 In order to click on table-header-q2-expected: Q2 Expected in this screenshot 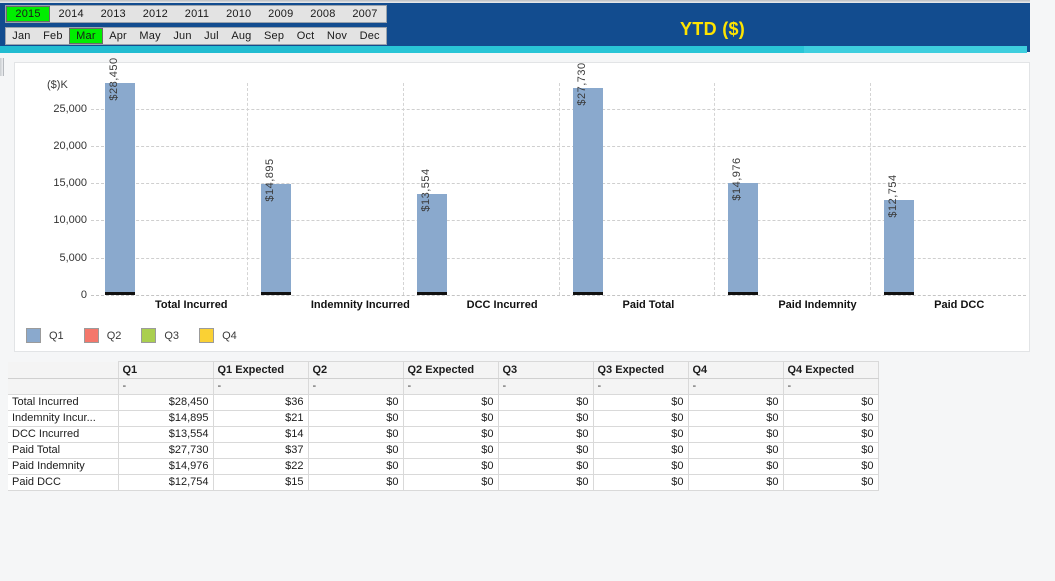, I will do `click(450, 370)`.